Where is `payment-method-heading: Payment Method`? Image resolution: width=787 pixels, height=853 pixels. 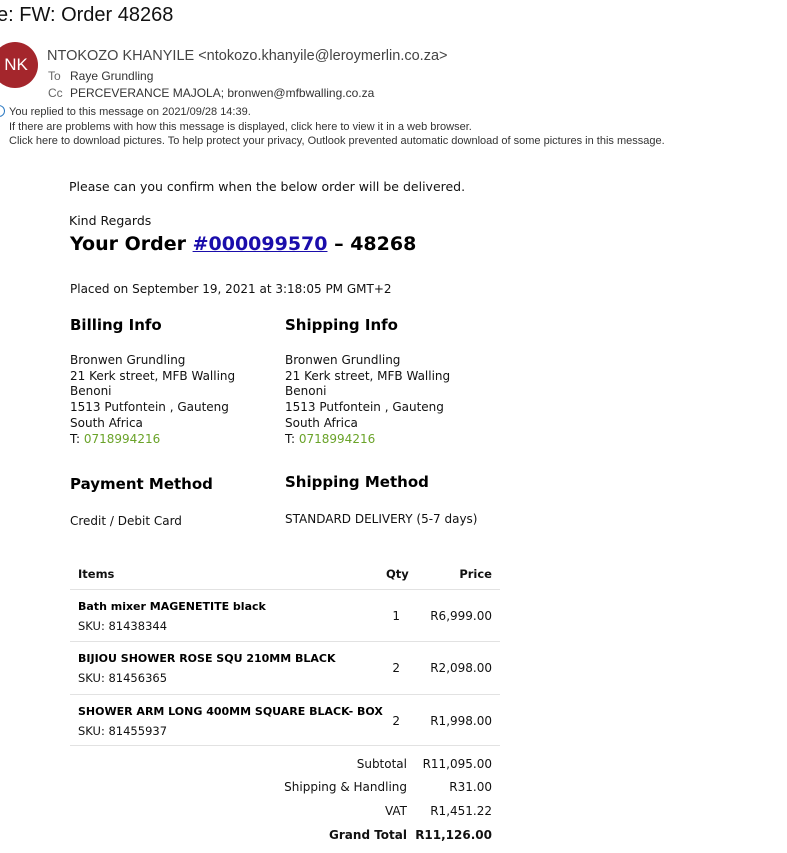 payment-method-heading: Payment Method is located at coordinates (141, 484).